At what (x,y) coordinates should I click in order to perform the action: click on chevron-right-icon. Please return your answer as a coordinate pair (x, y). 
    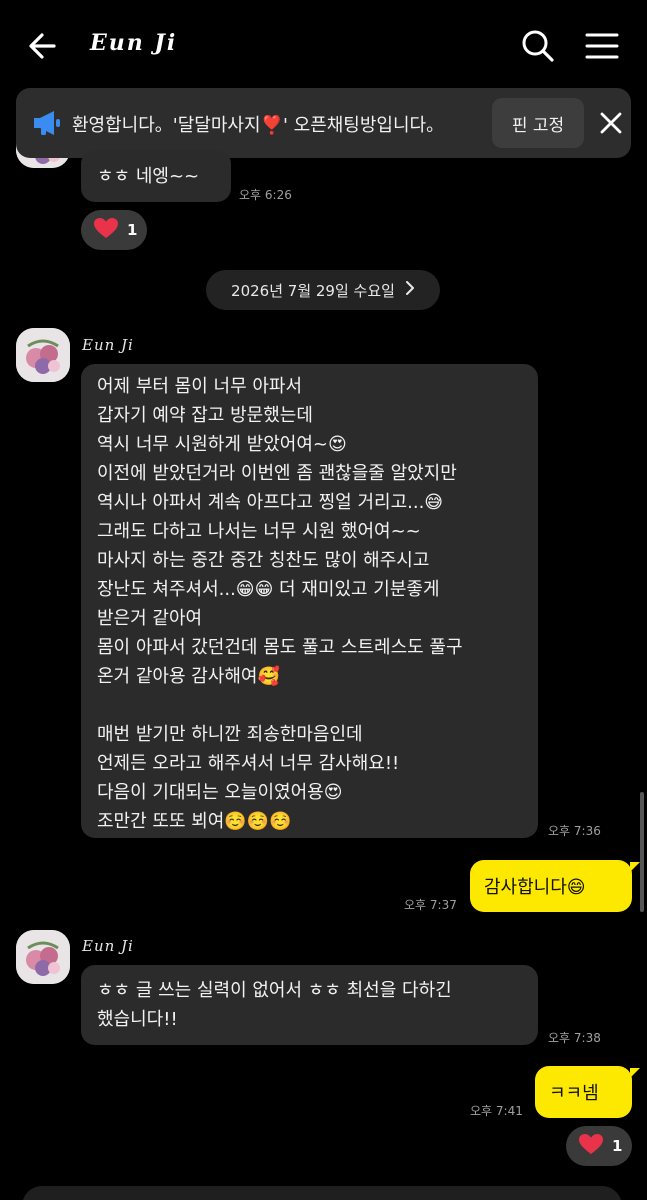
    Looking at the image, I should click on (410, 290).